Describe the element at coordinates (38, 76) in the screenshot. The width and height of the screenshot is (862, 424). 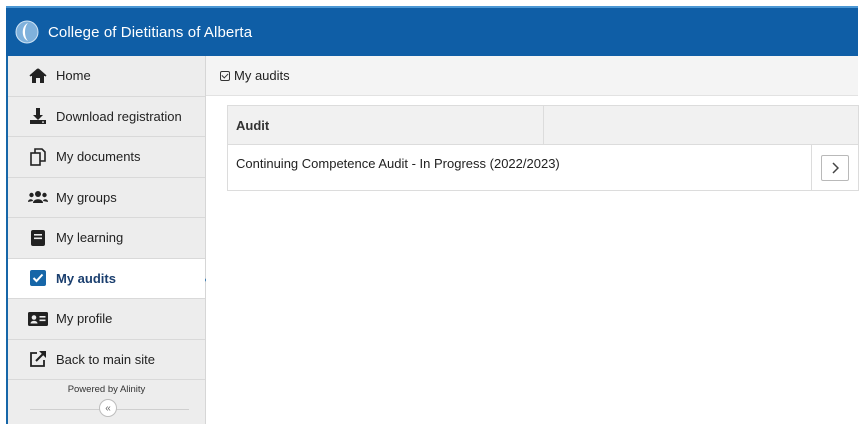
I see `home-icon` at that location.